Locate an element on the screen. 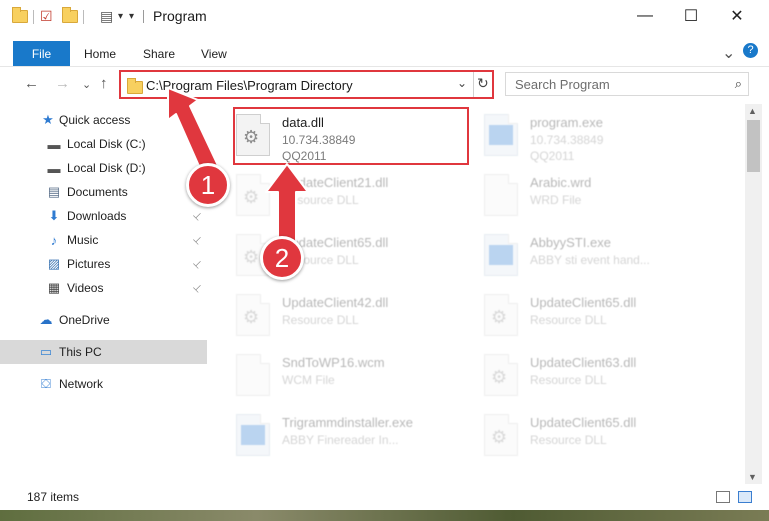  annotation-badge-1: 1 is located at coordinates (208, 185).